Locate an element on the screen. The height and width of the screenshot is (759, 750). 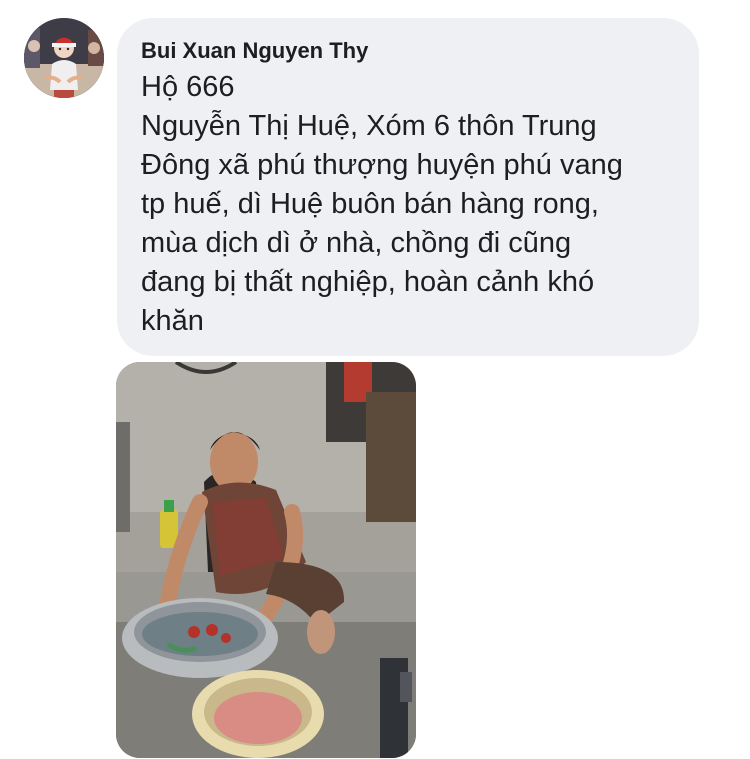
comment-line: mùa dịch dì ở nhà, chồng đi cũng is located at coordinates (356, 243).